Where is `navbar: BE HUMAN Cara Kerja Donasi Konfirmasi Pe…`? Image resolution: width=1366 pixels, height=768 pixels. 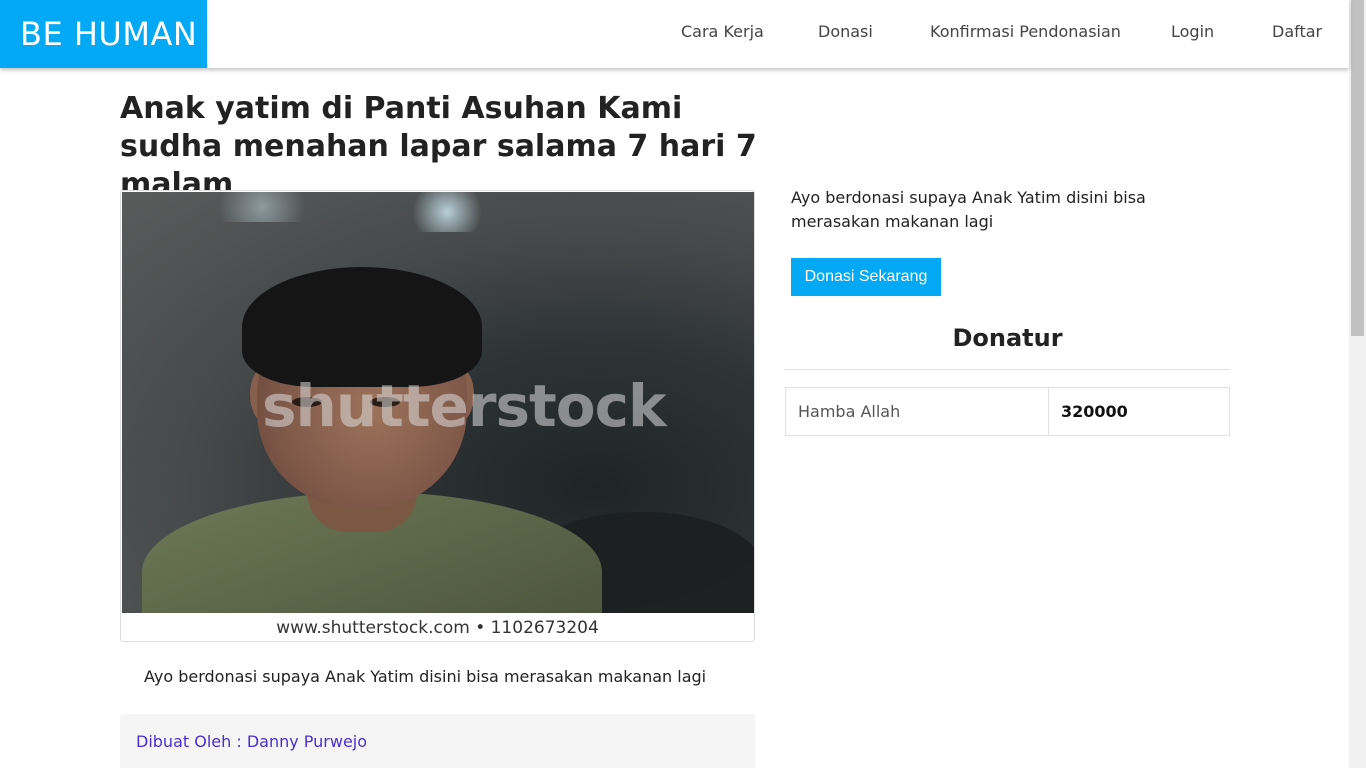 navbar: BE HUMAN Cara Kerja Donasi Konfirmasi Pe… is located at coordinates (674, 34).